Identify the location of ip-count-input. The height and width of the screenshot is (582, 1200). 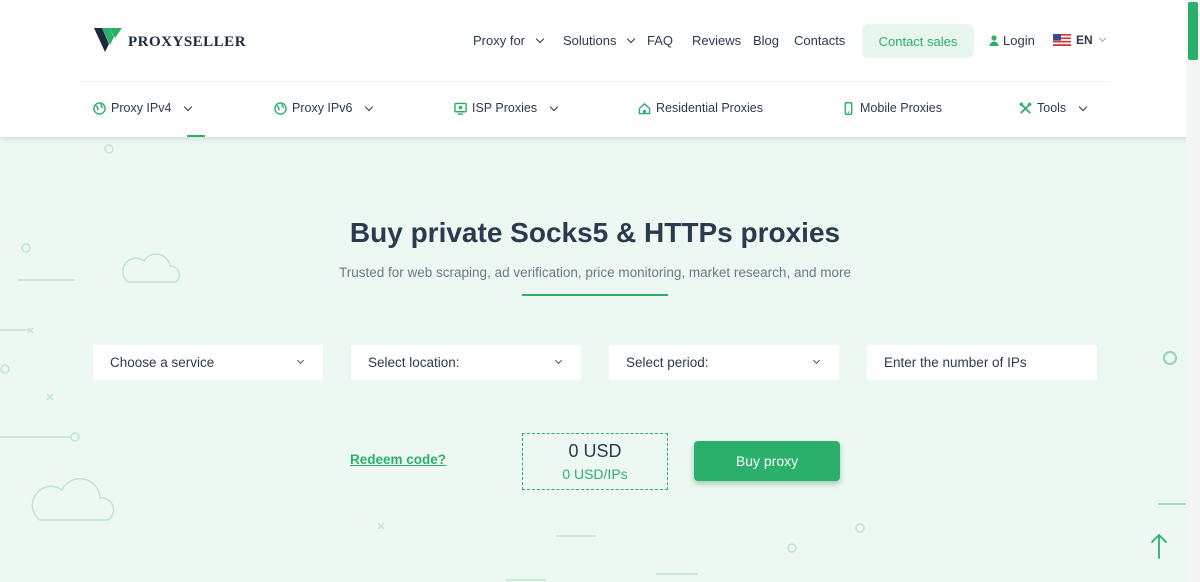
(984, 362).